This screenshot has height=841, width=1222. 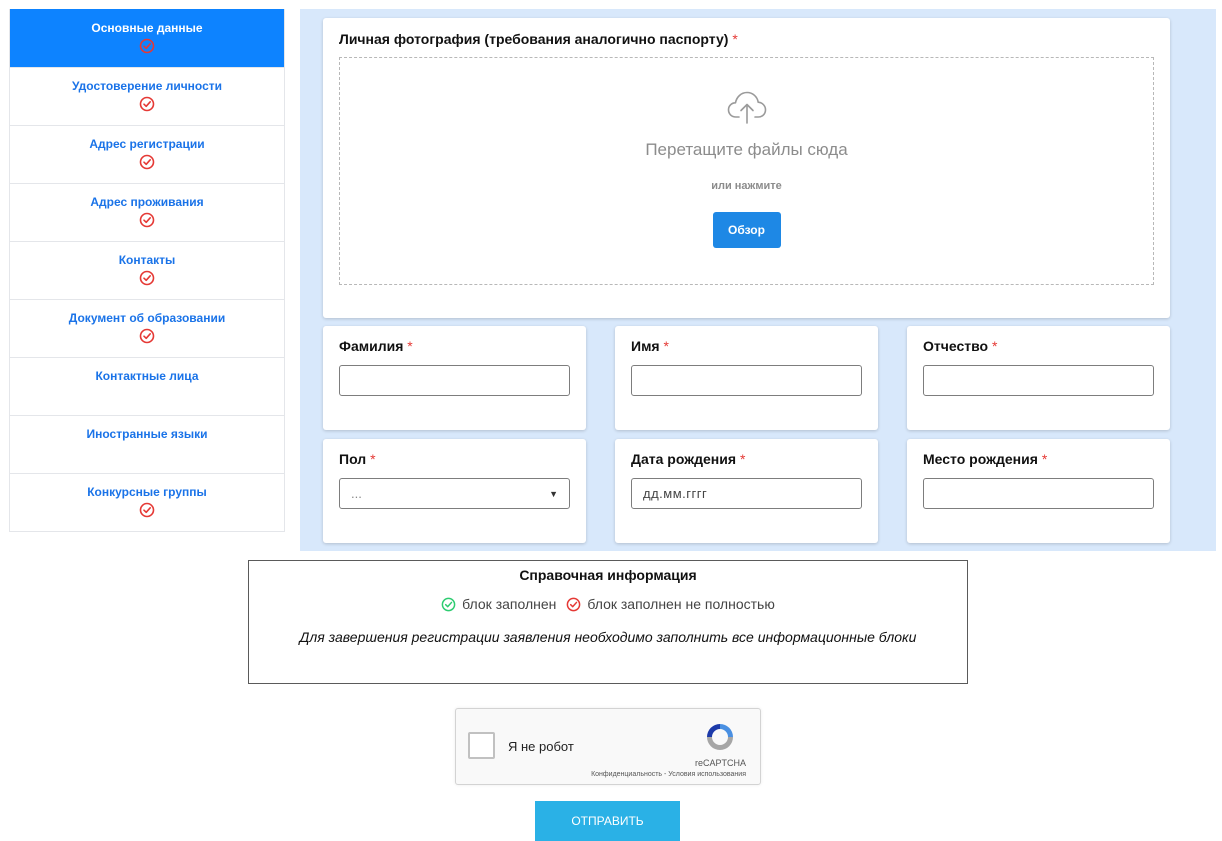 I want to click on lastname-input, so click(x=454, y=380).